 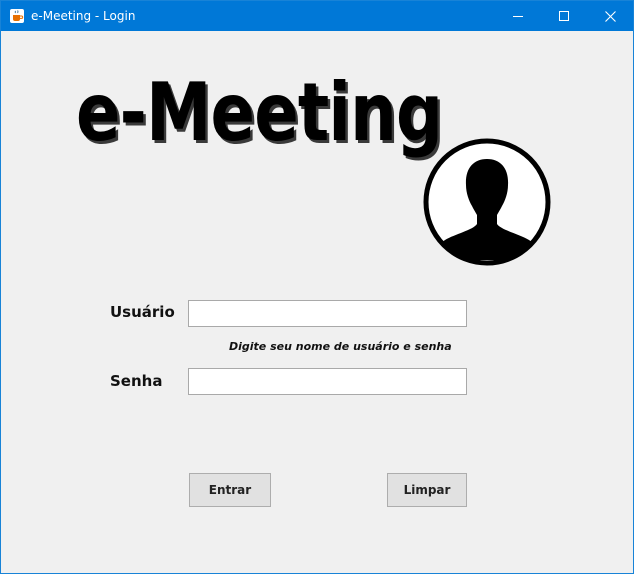 I want to click on enter-button: Entrar, so click(x=230, y=490).